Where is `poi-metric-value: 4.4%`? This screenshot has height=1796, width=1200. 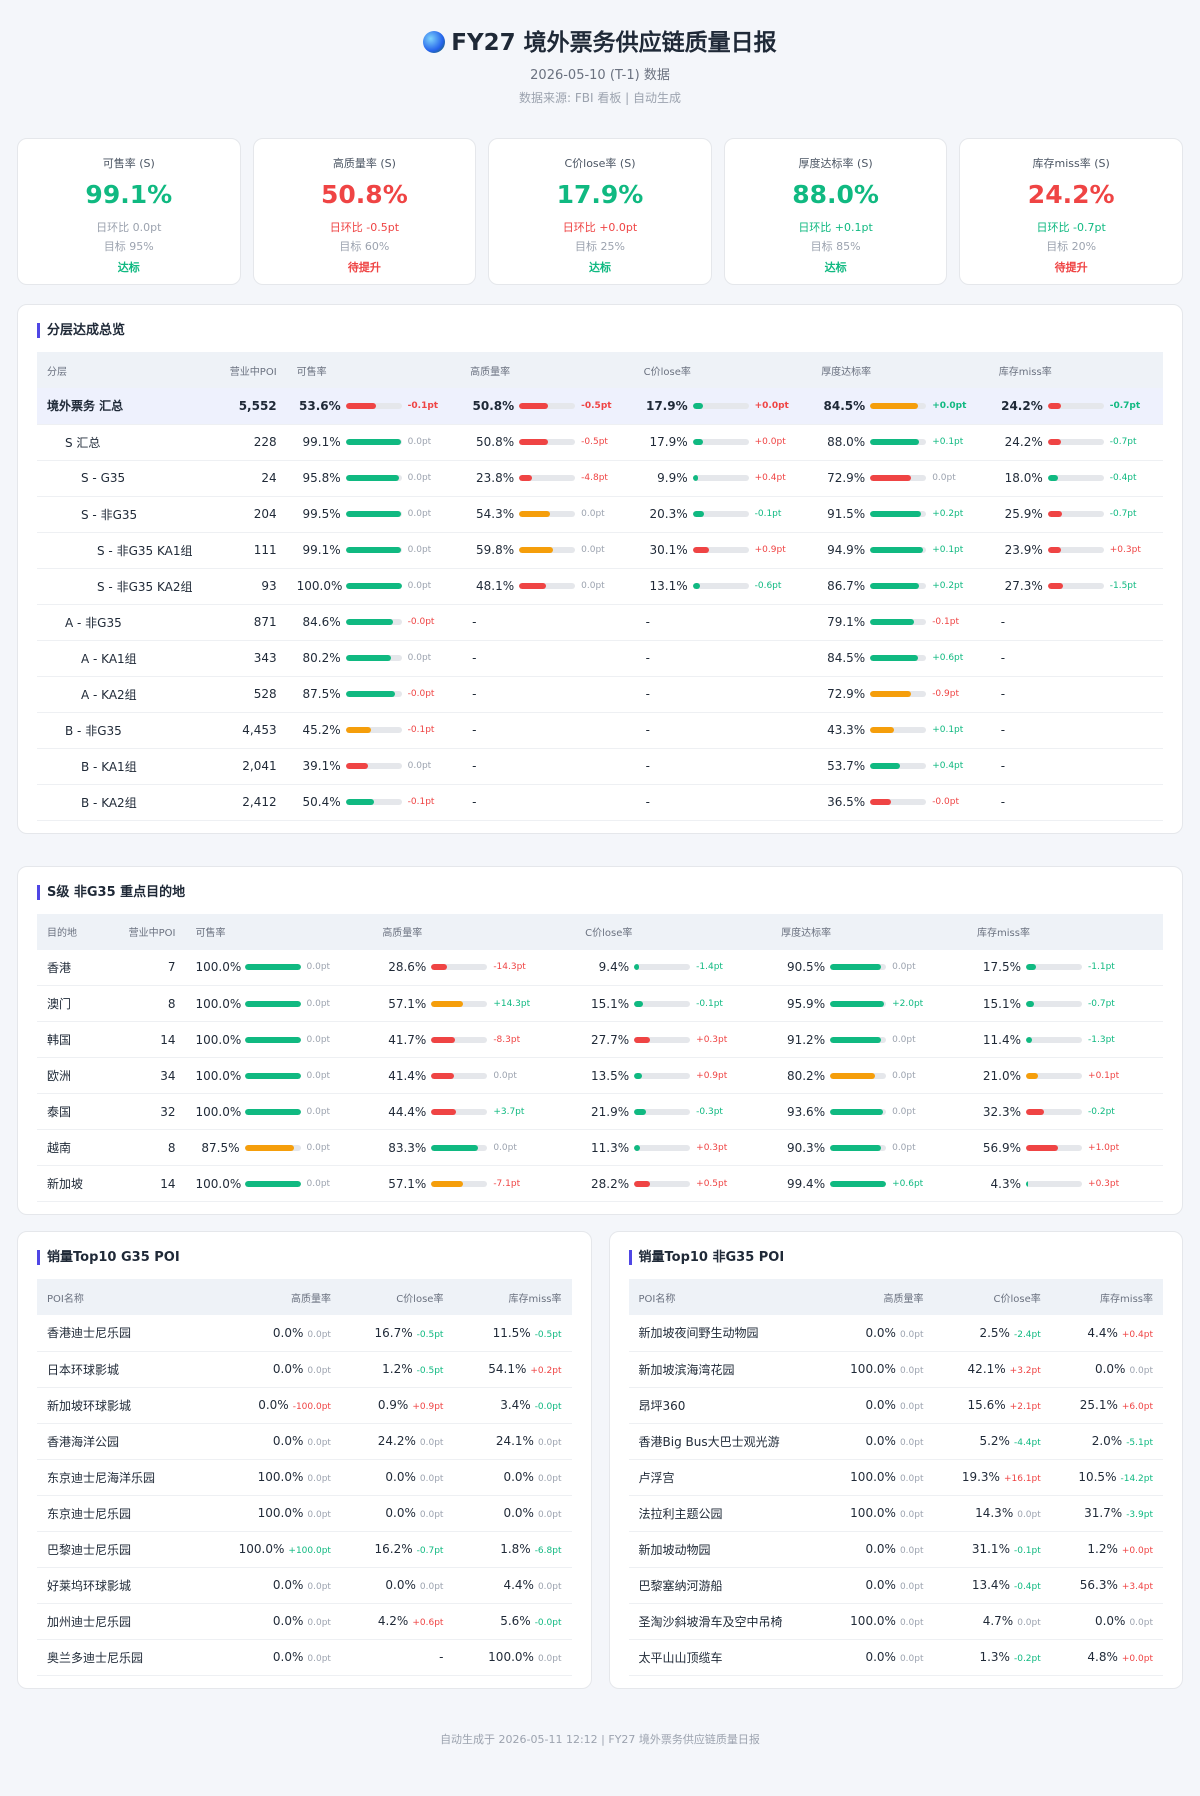 poi-metric-value: 4.4% is located at coordinates (518, 1585).